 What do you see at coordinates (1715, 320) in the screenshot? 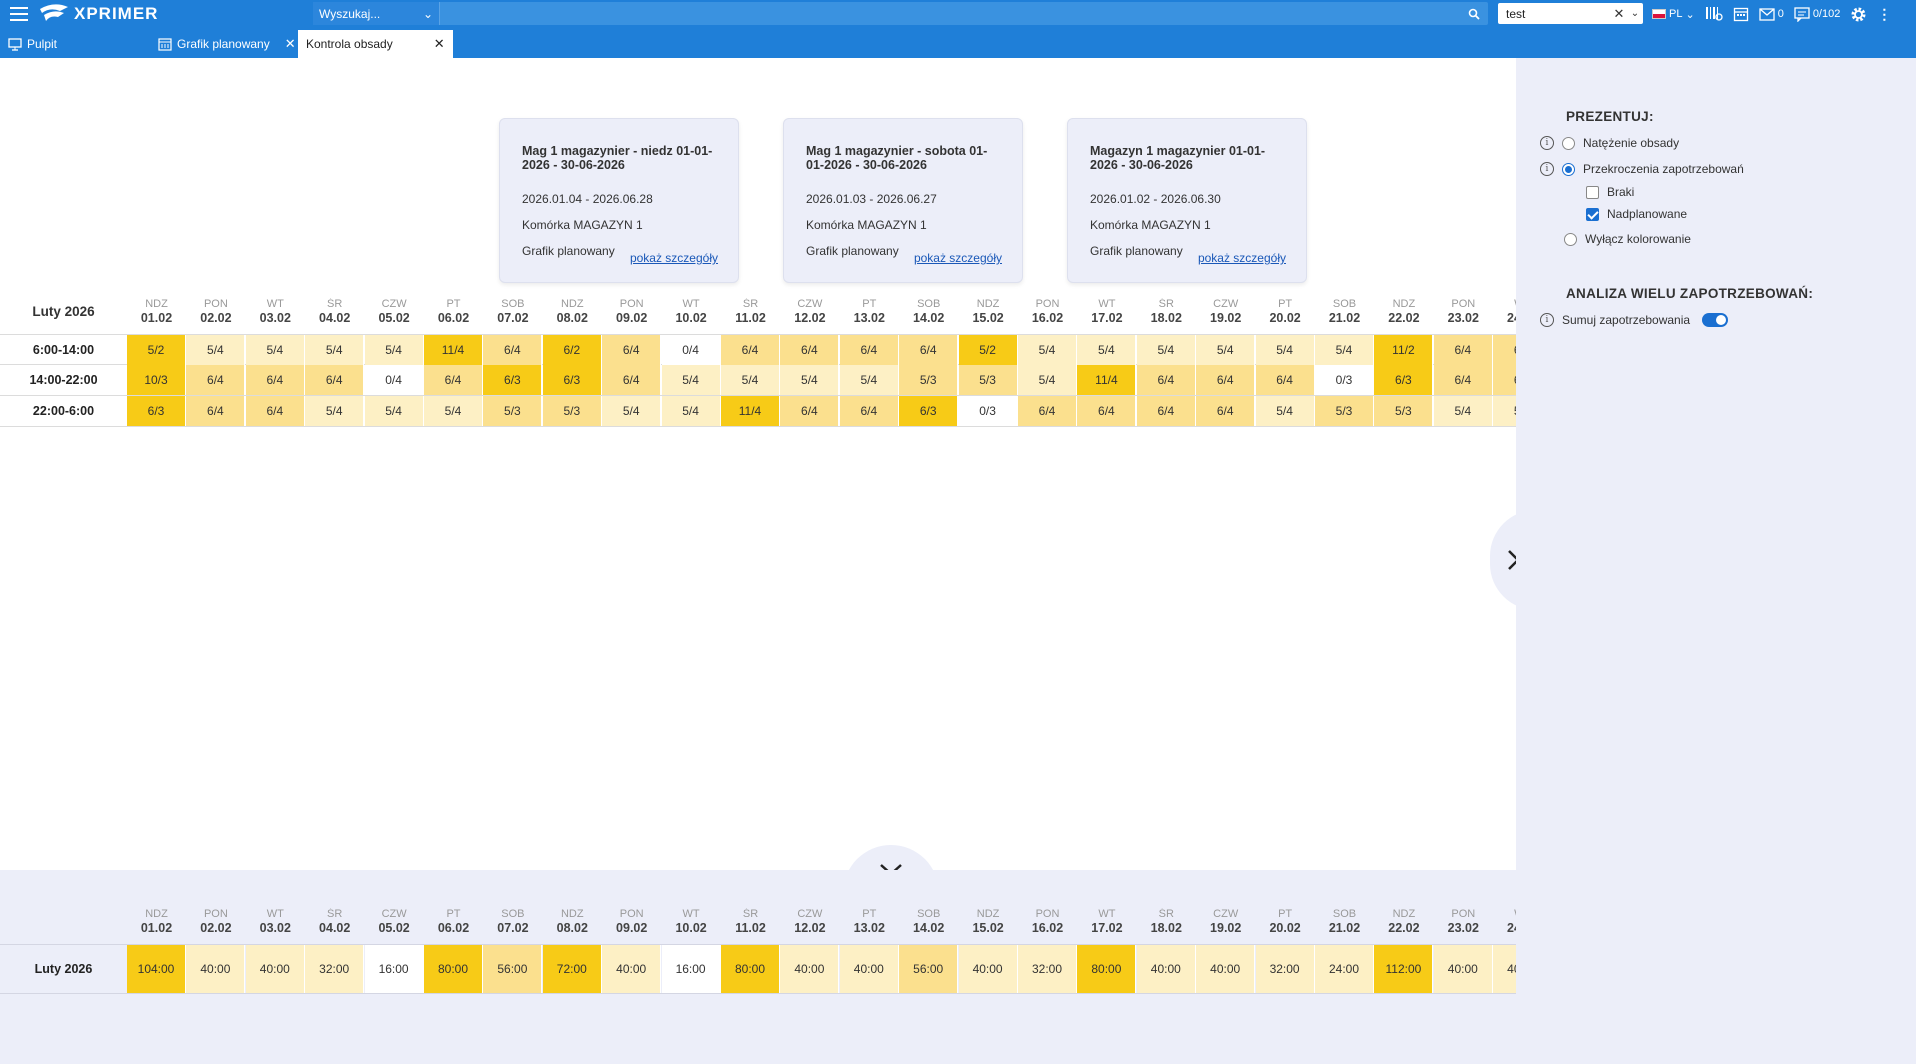
I see `sum-toggle` at bounding box center [1715, 320].